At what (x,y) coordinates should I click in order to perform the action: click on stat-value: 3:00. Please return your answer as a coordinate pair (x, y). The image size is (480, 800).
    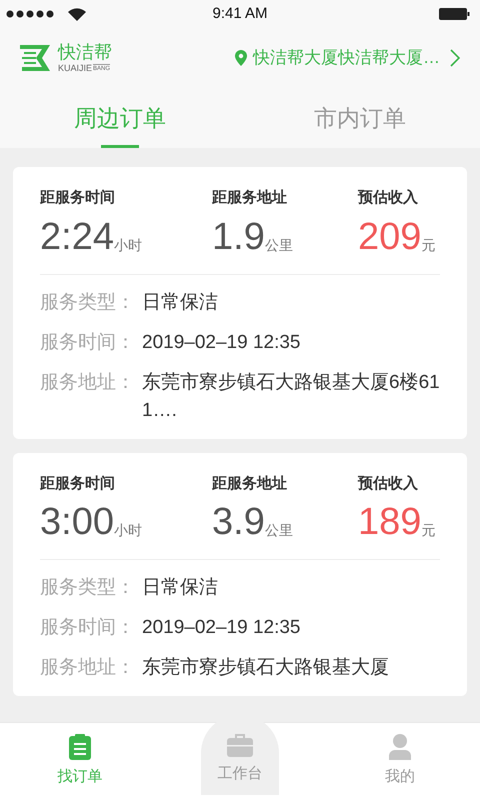
    Looking at the image, I should click on (77, 522).